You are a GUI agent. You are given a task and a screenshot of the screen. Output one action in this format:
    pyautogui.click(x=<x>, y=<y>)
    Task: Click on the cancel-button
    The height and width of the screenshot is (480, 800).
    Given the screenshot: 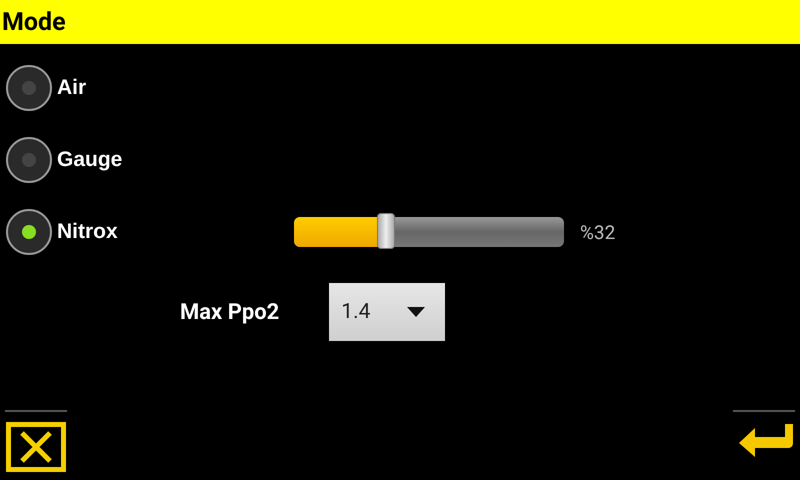 What is the action you would take?
    pyautogui.click(x=36, y=448)
    